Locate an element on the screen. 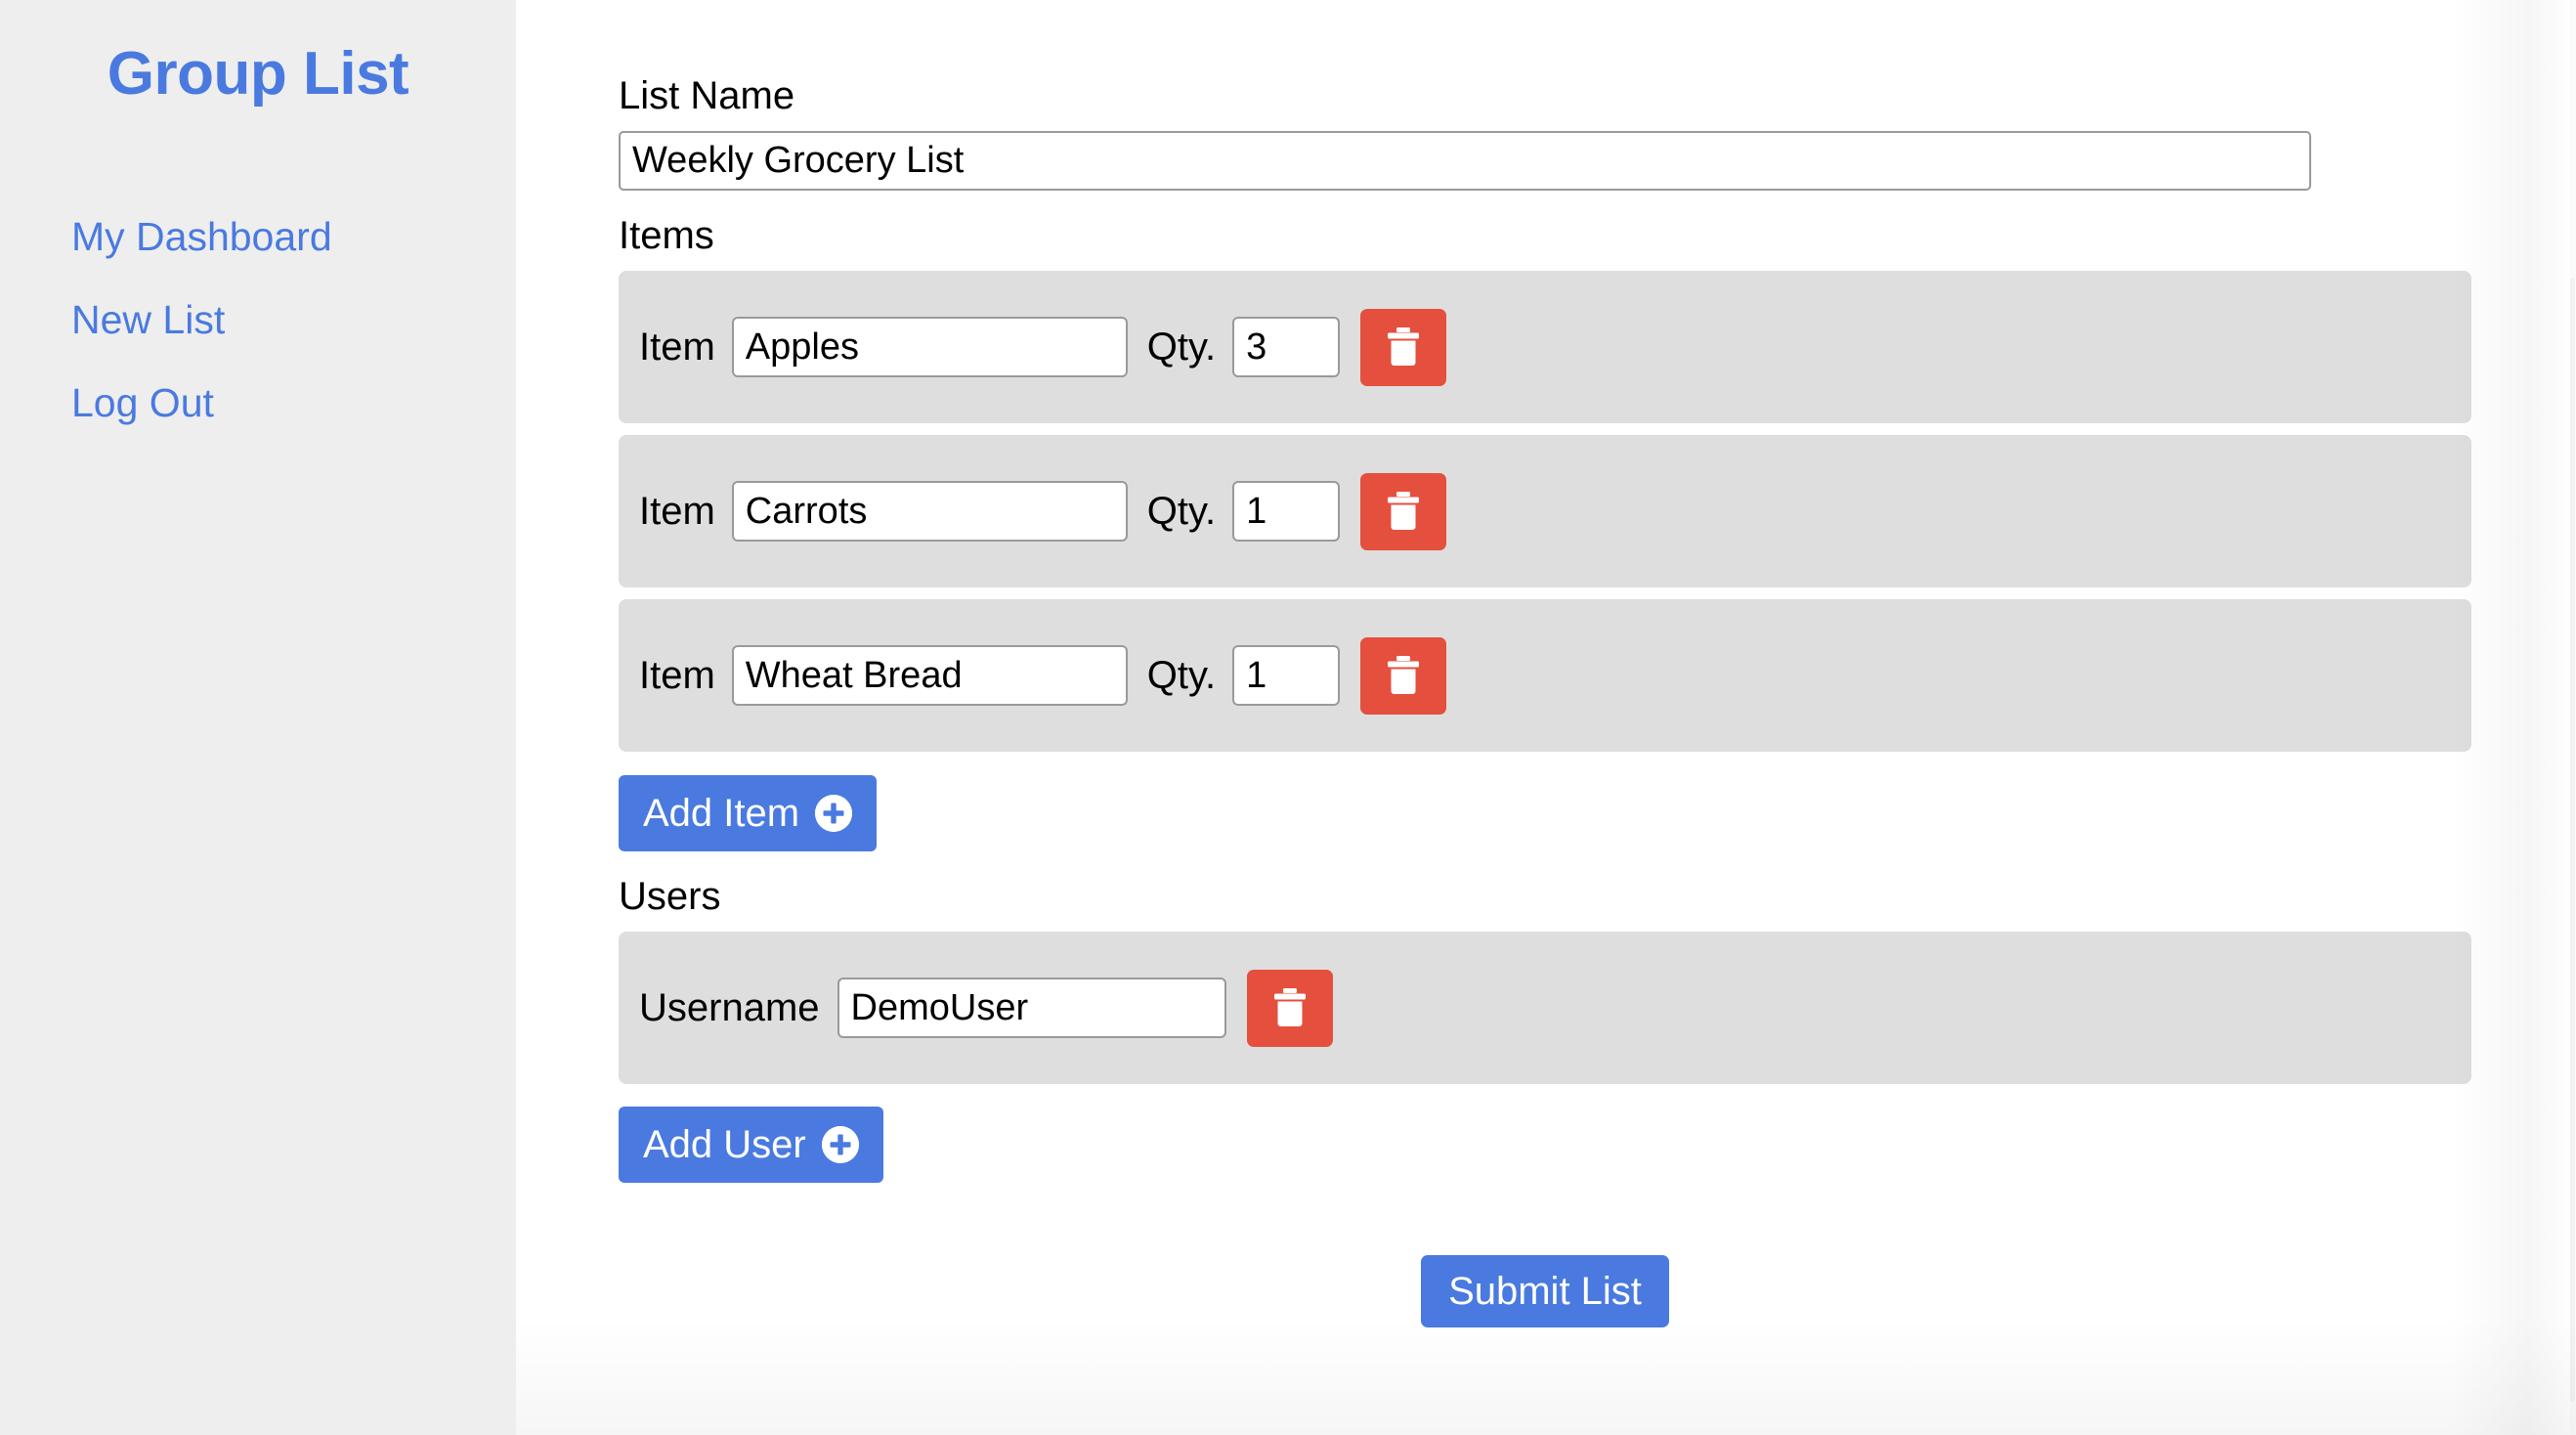 This screenshot has width=2576, height=1435. sidebar-item-my-dashboard: My Dashboard is located at coordinates (201, 237).